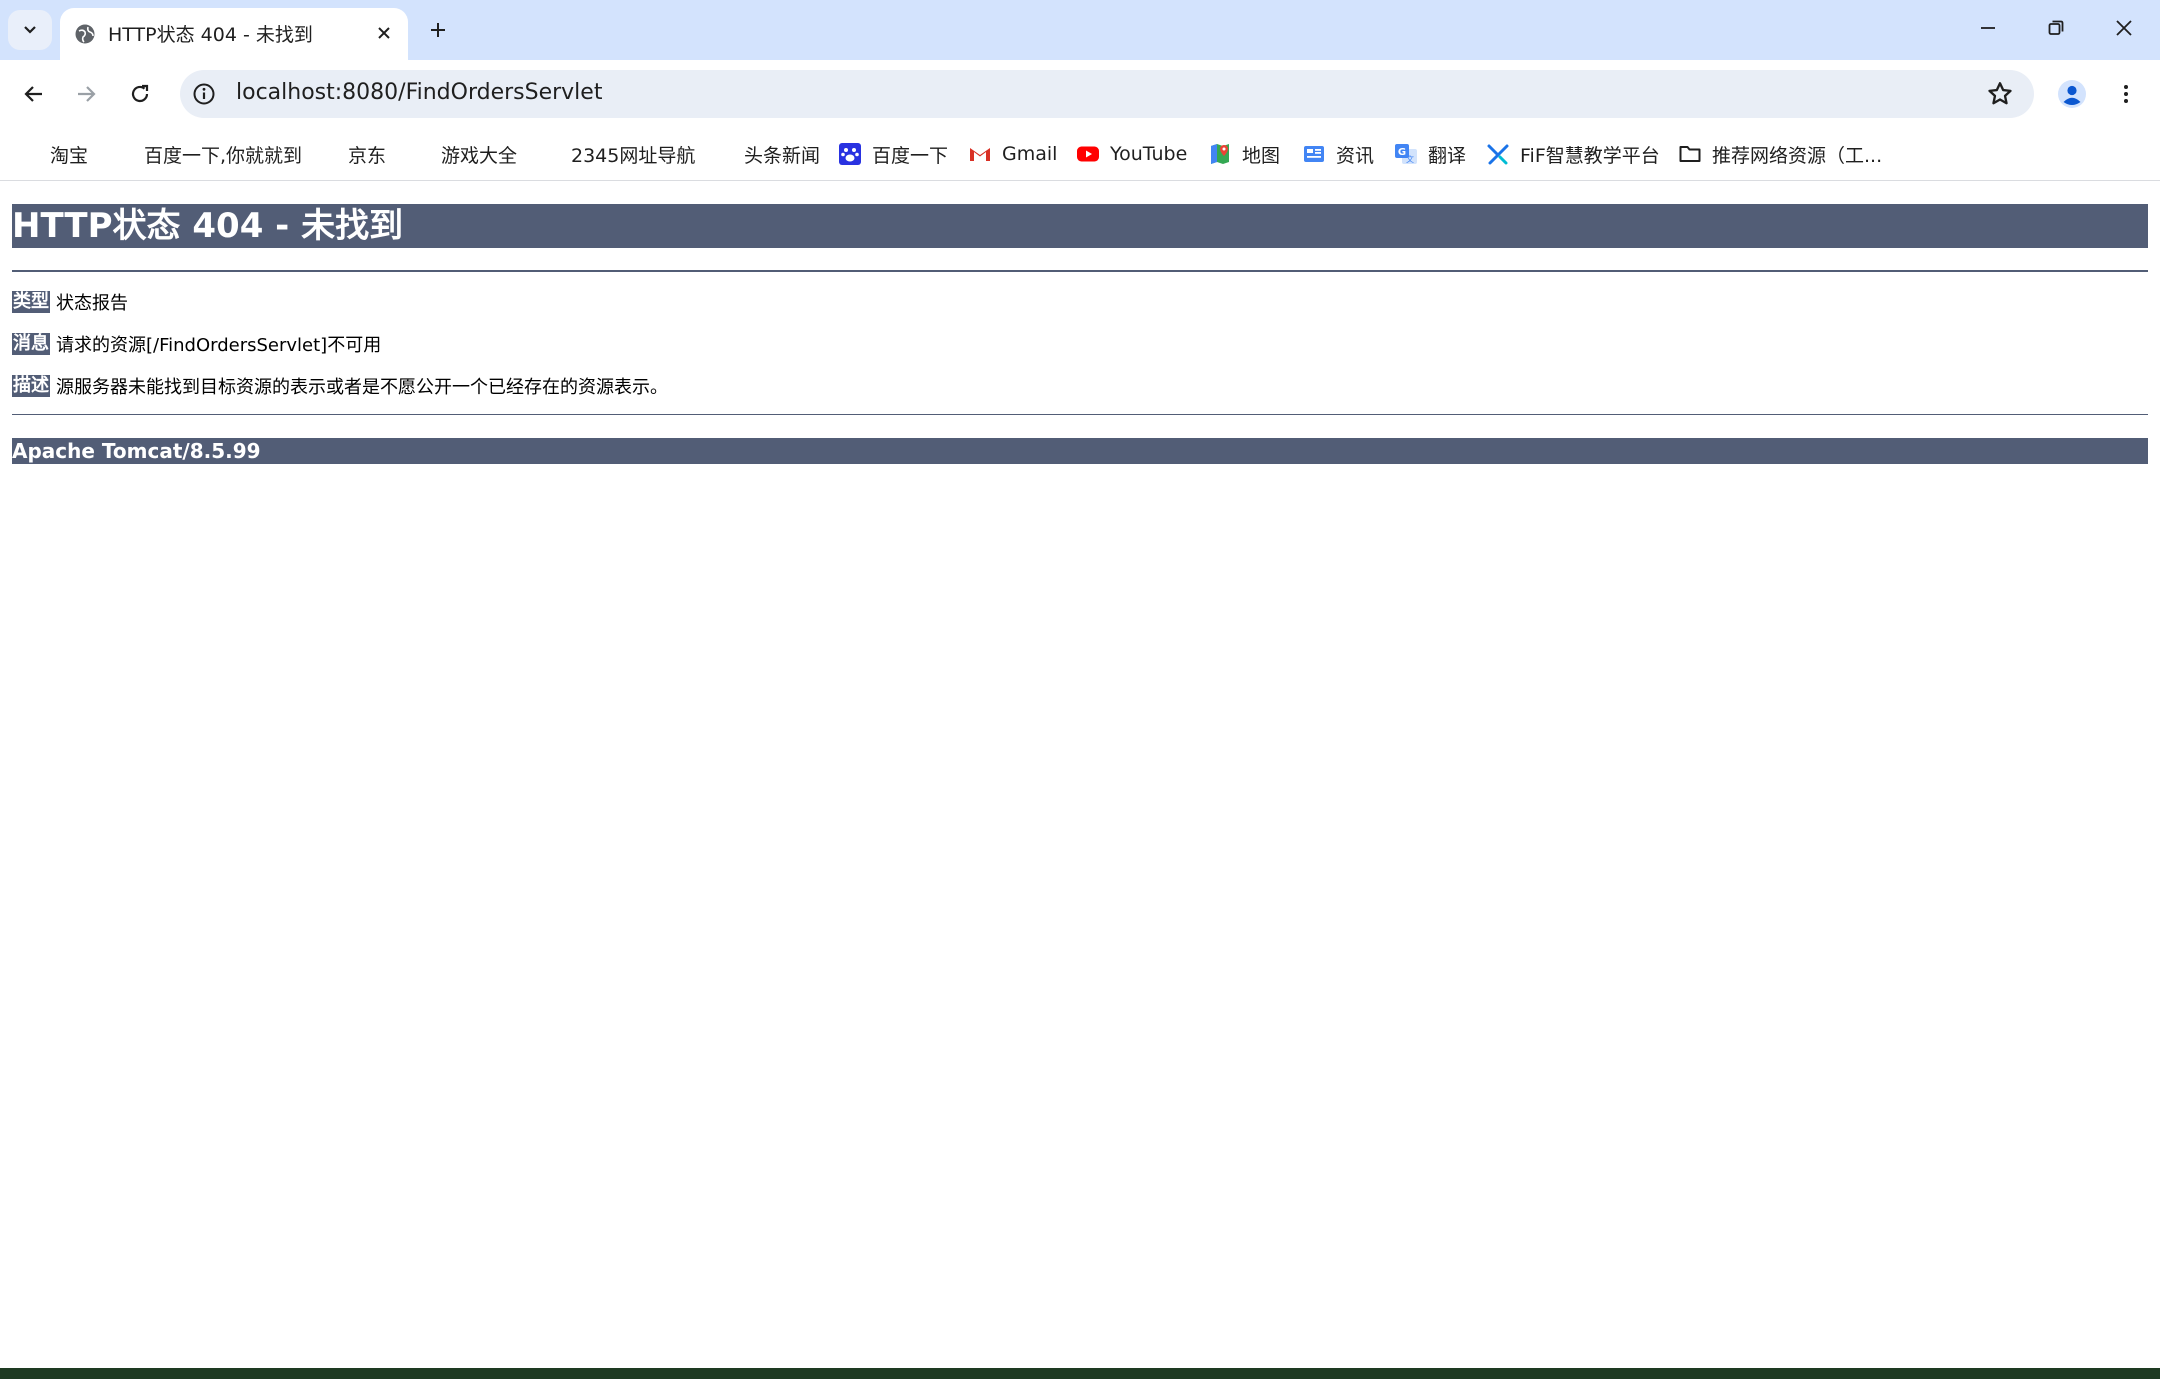  Describe the element at coordinates (1107, 94) in the screenshot. I see `address-bar: localhost:8080/FindOrdersServlet` at that location.